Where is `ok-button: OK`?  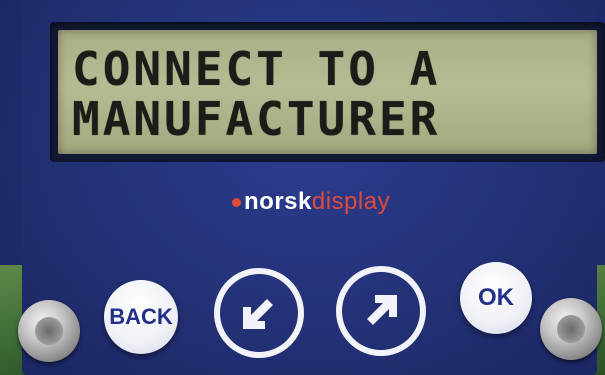 ok-button: OK is located at coordinates (496, 298).